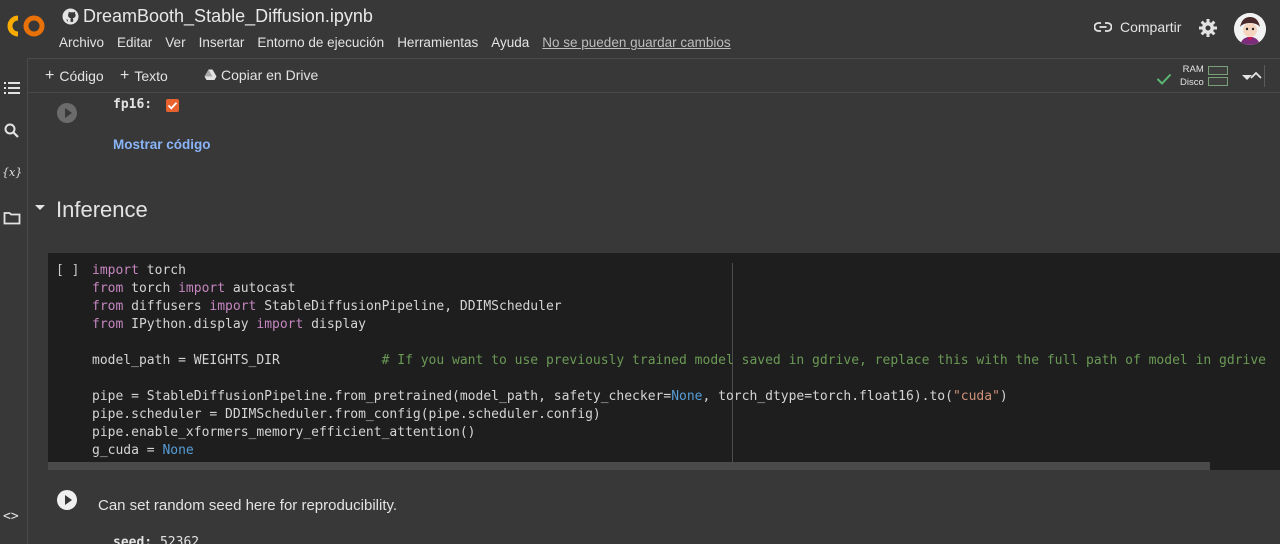  What do you see at coordinates (237, 360) in the screenshot?
I see `code-token: model_path = WEIGHTS_DIR` at bounding box center [237, 360].